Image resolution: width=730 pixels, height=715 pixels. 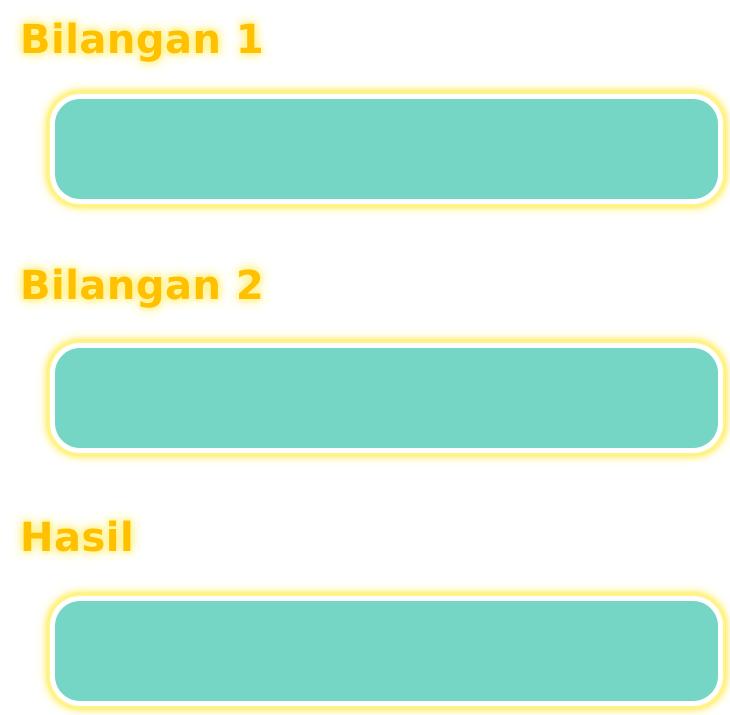 I want to click on bilangan-1-label: Bilangan 1, so click(x=142, y=40).